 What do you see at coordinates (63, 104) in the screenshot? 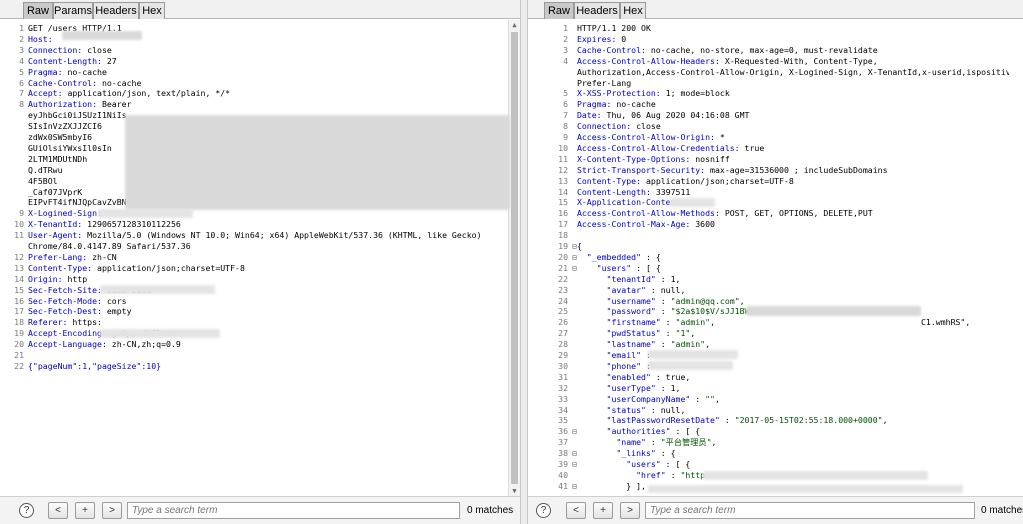
I see `header-key: Authorization:` at bounding box center [63, 104].